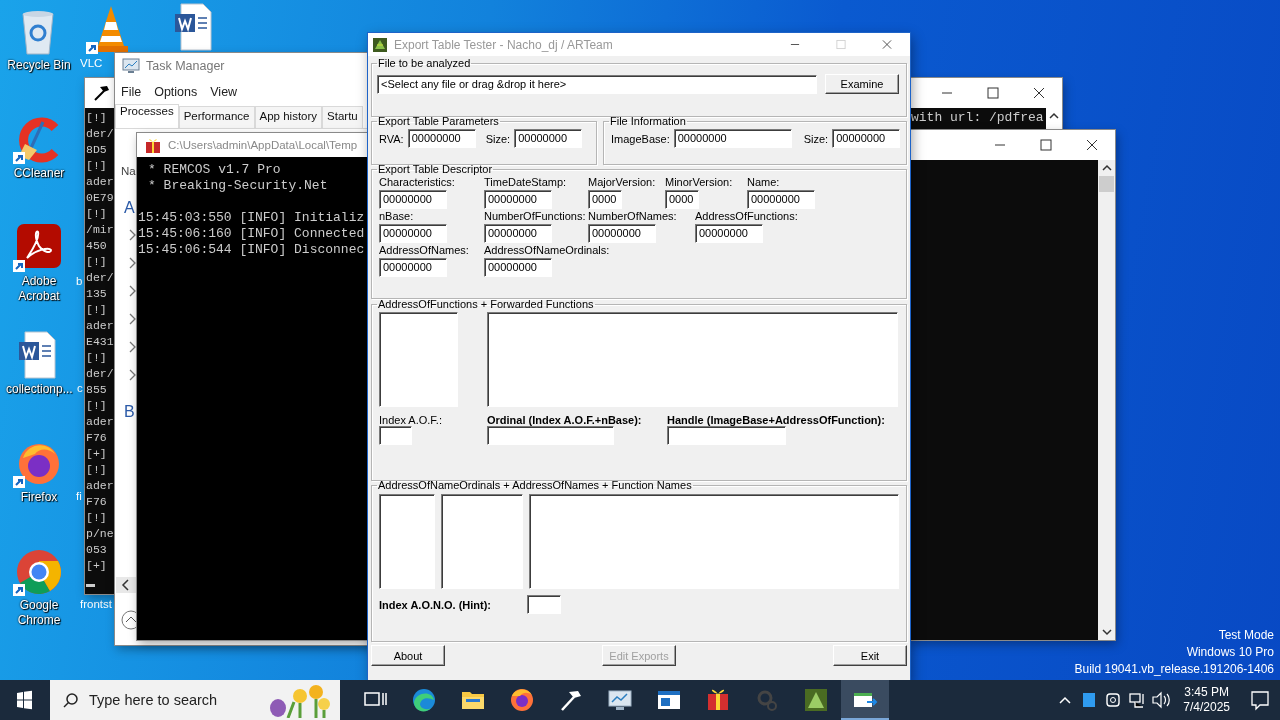 This screenshot has height=720, width=1280. What do you see at coordinates (526, 182) in the screenshot?
I see `field-label: TimeDateStamp:` at bounding box center [526, 182].